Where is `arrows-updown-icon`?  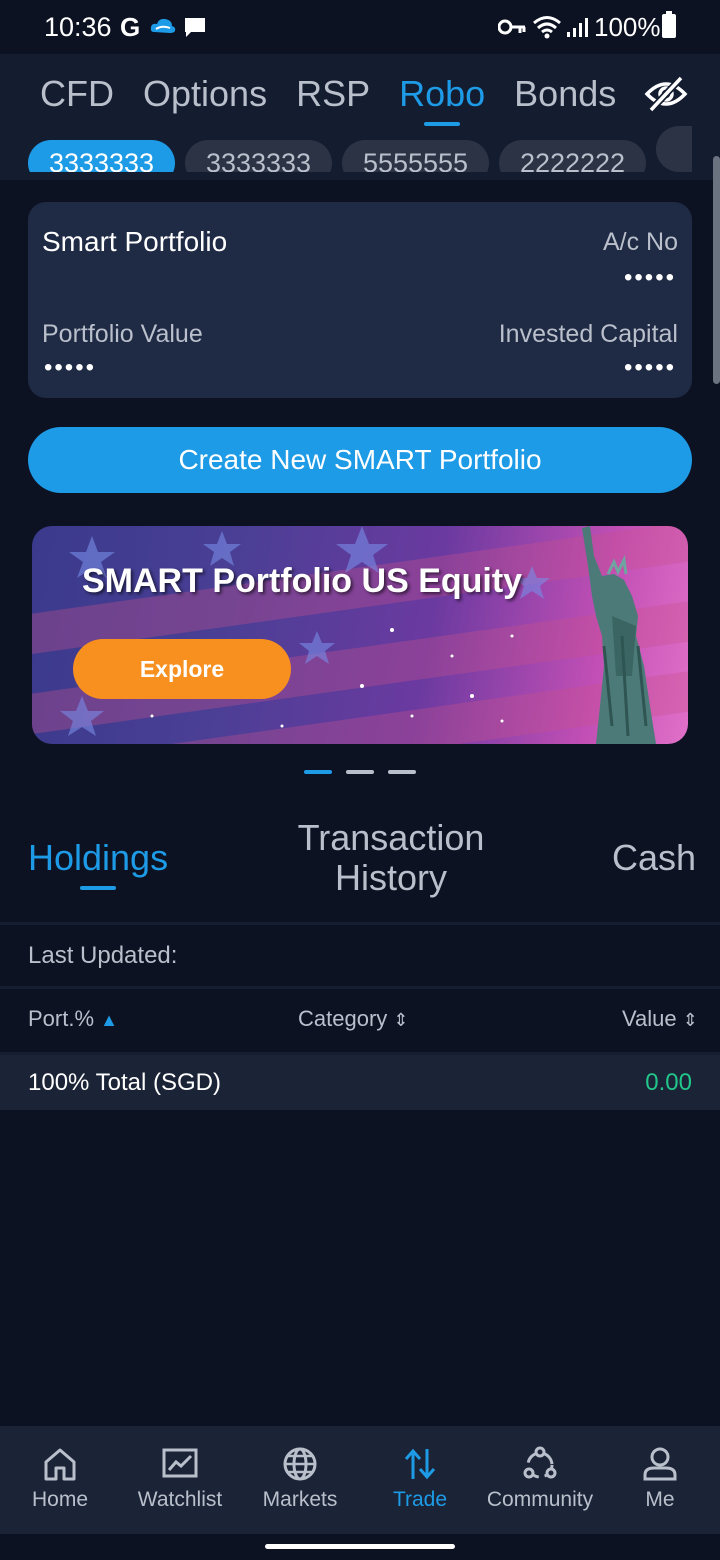
arrows-updown-icon is located at coordinates (420, 1464).